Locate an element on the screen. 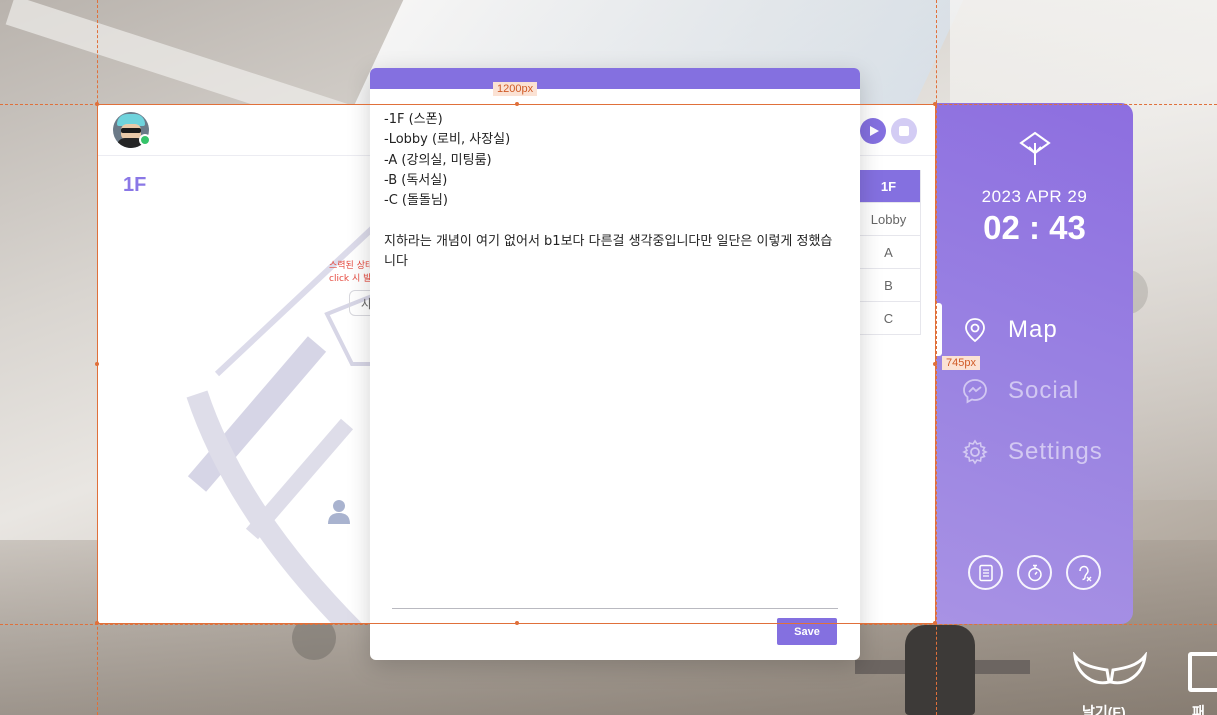  gear-icon is located at coordinates (975, 451).